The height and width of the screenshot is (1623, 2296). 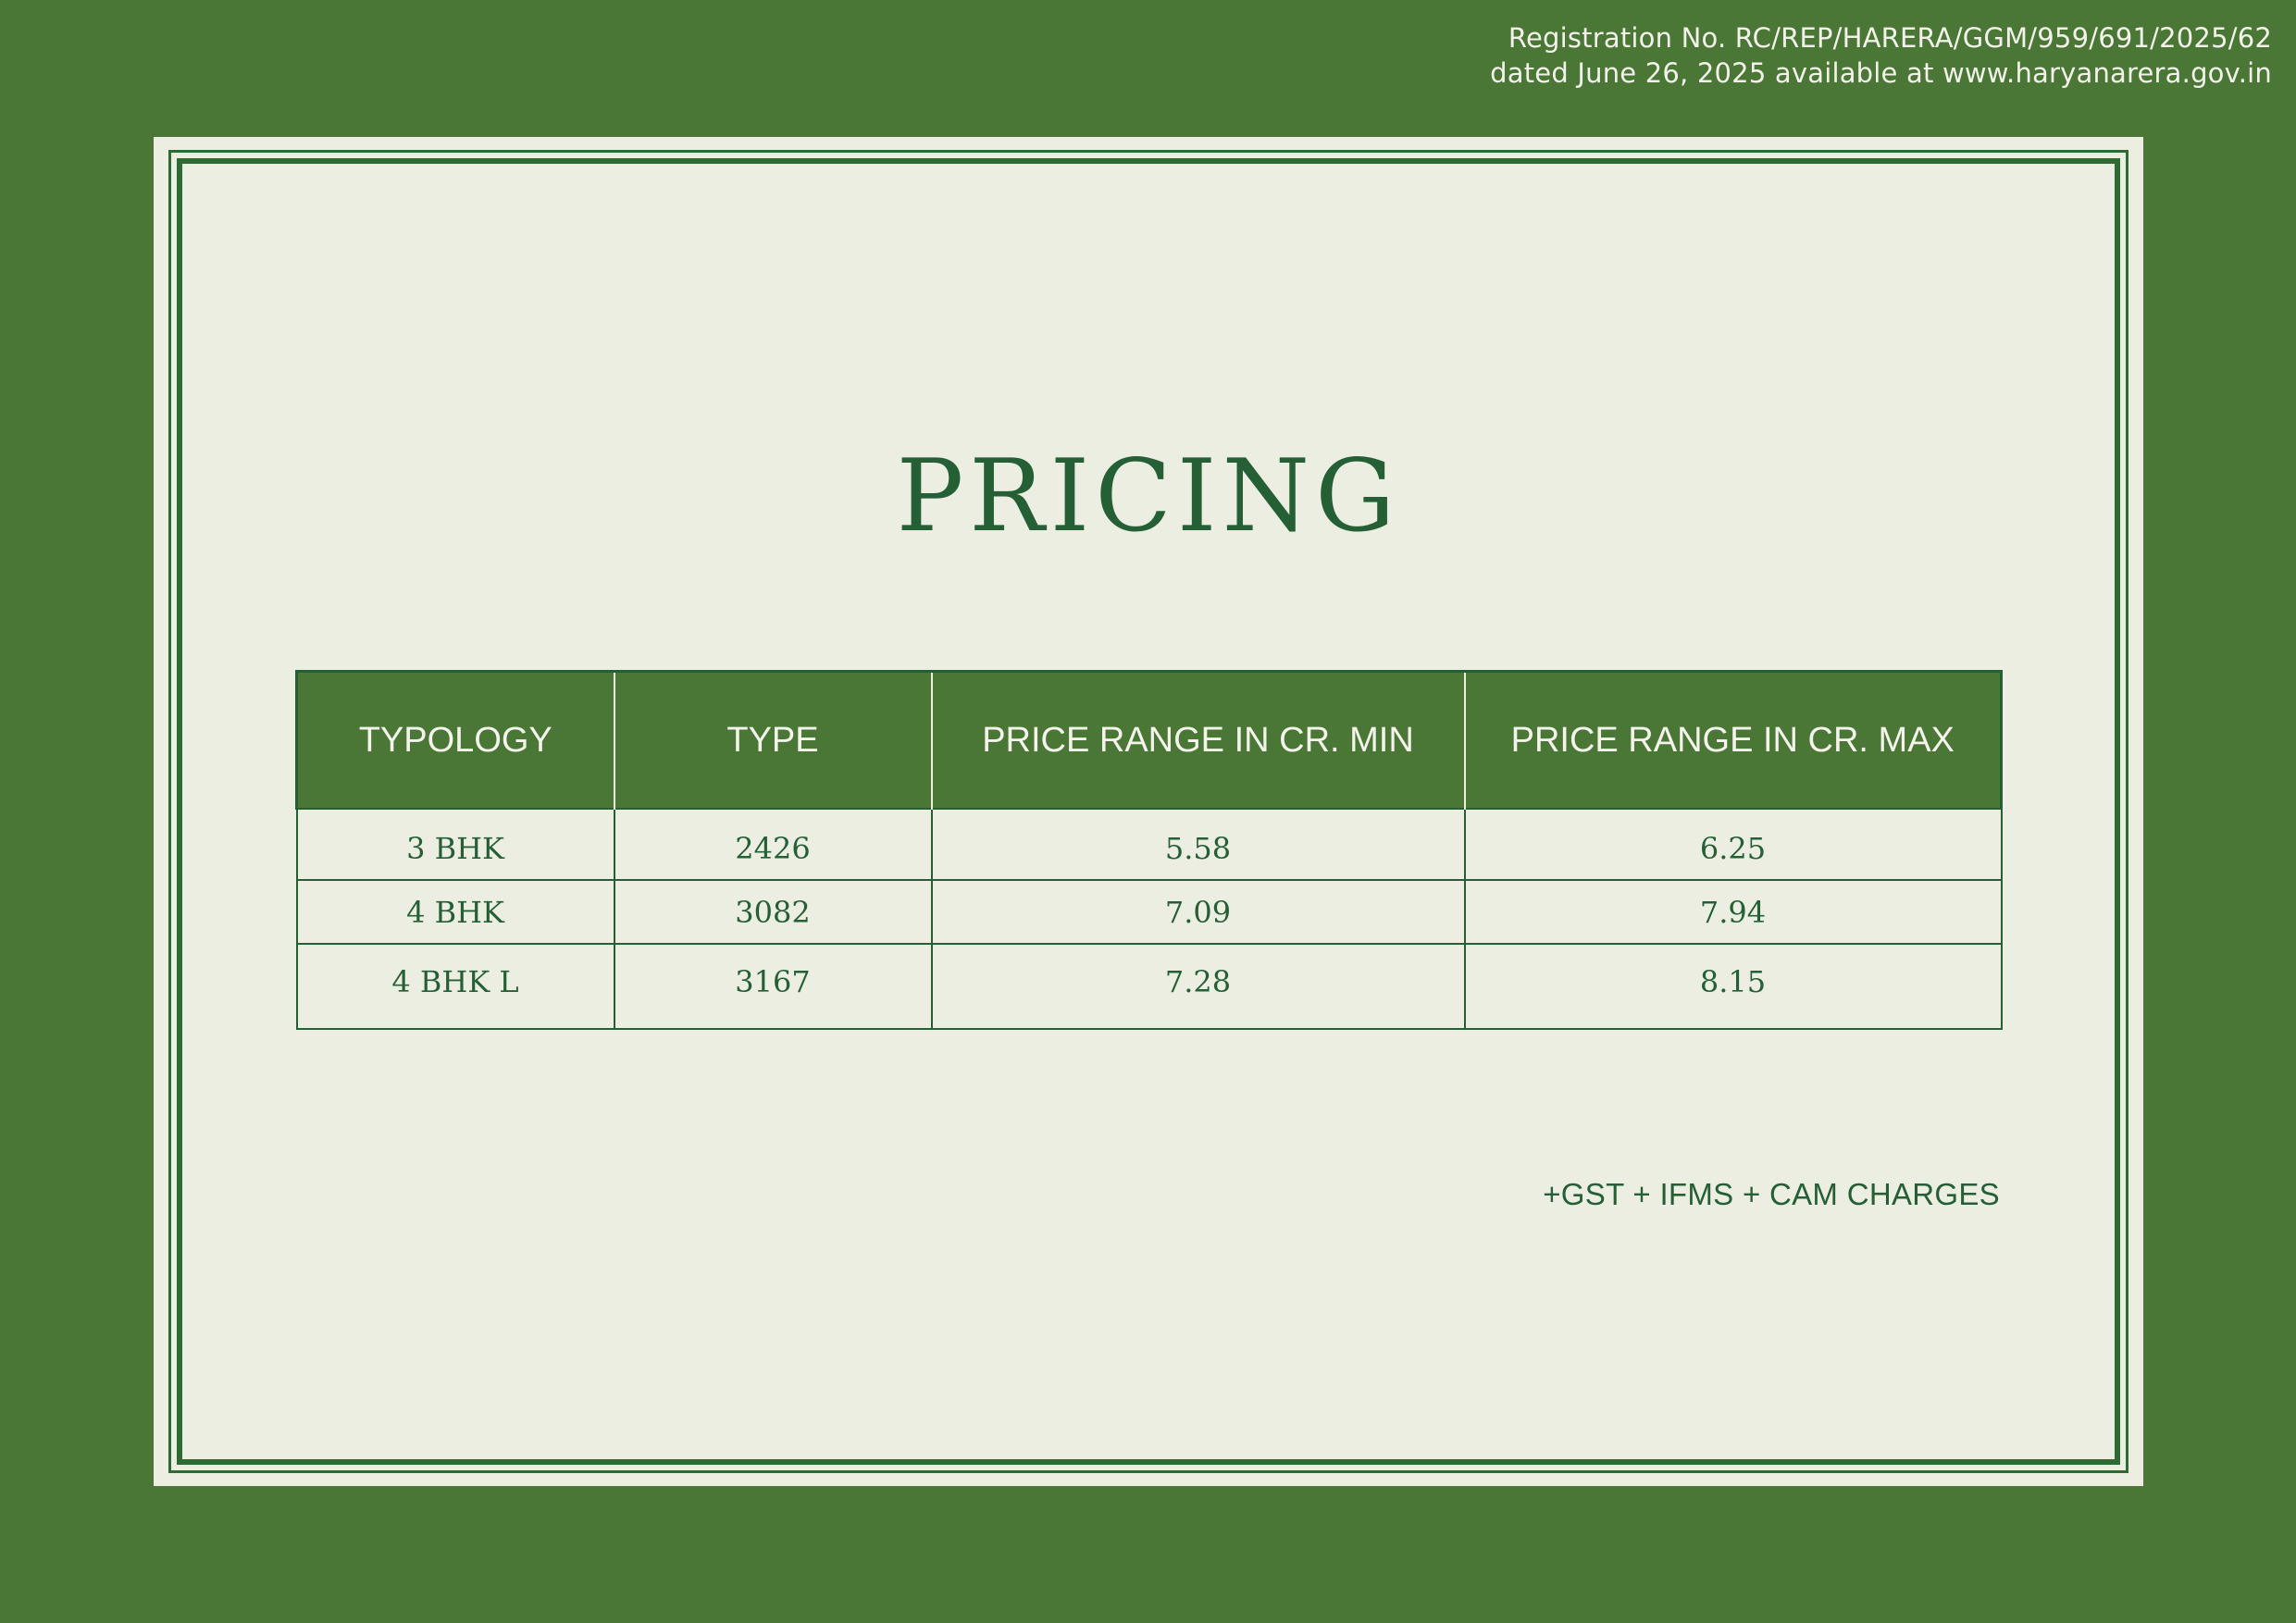 I want to click on cell-price-min: 7.28, so click(x=1198, y=986).